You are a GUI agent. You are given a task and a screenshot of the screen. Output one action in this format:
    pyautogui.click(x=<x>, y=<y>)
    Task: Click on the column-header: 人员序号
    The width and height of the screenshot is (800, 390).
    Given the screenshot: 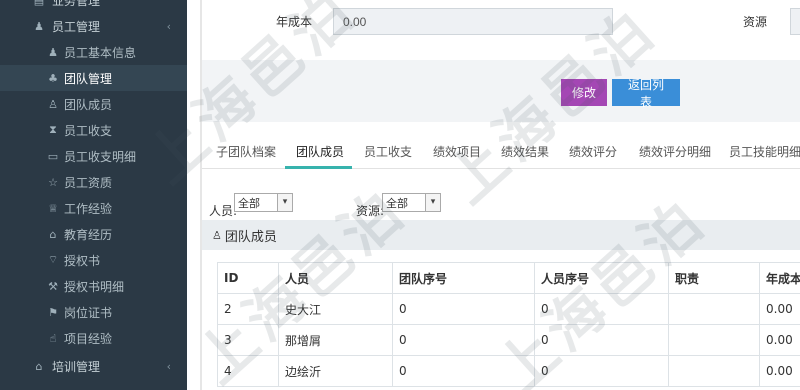 What is the action you would take?
    pyautogui.click(x=601, y=278)
    